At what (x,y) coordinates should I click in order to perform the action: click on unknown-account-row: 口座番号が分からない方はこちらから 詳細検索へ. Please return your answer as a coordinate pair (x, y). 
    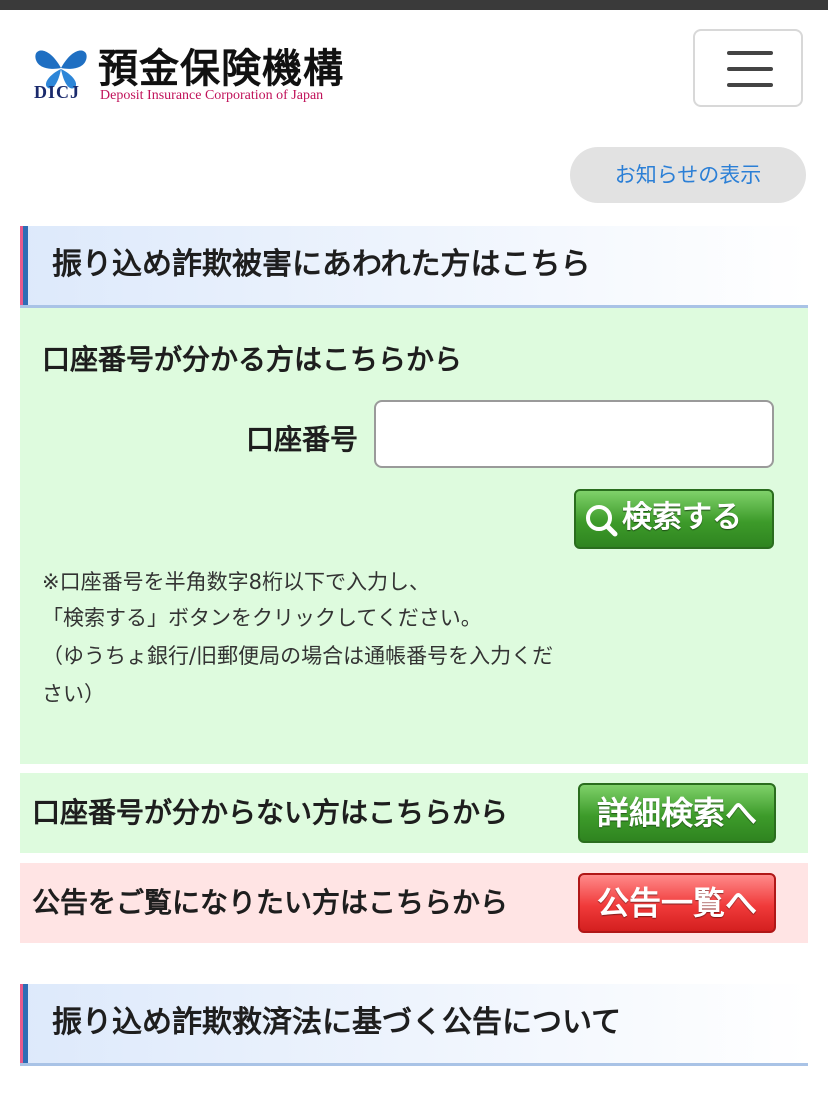
    Looking at the image, I should click on (414, 813).